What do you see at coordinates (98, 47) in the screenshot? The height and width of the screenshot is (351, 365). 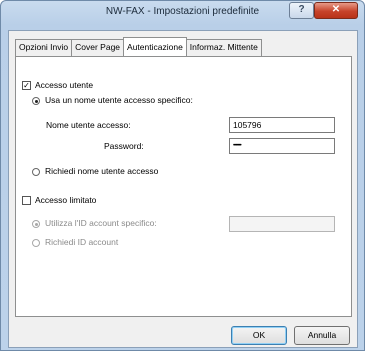 I see `tab-cover-page: Cover Page` at bounding box center [98, 47].